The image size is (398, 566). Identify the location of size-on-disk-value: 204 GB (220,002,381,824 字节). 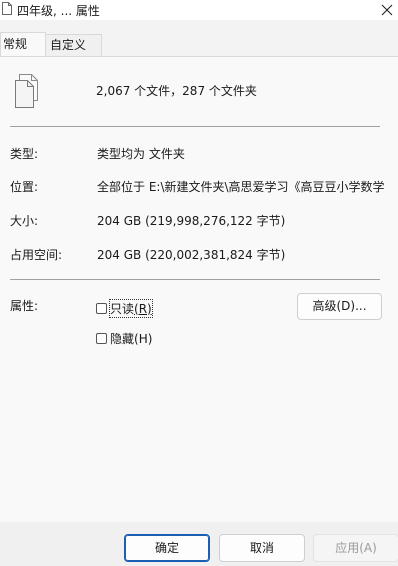
(191, 255).